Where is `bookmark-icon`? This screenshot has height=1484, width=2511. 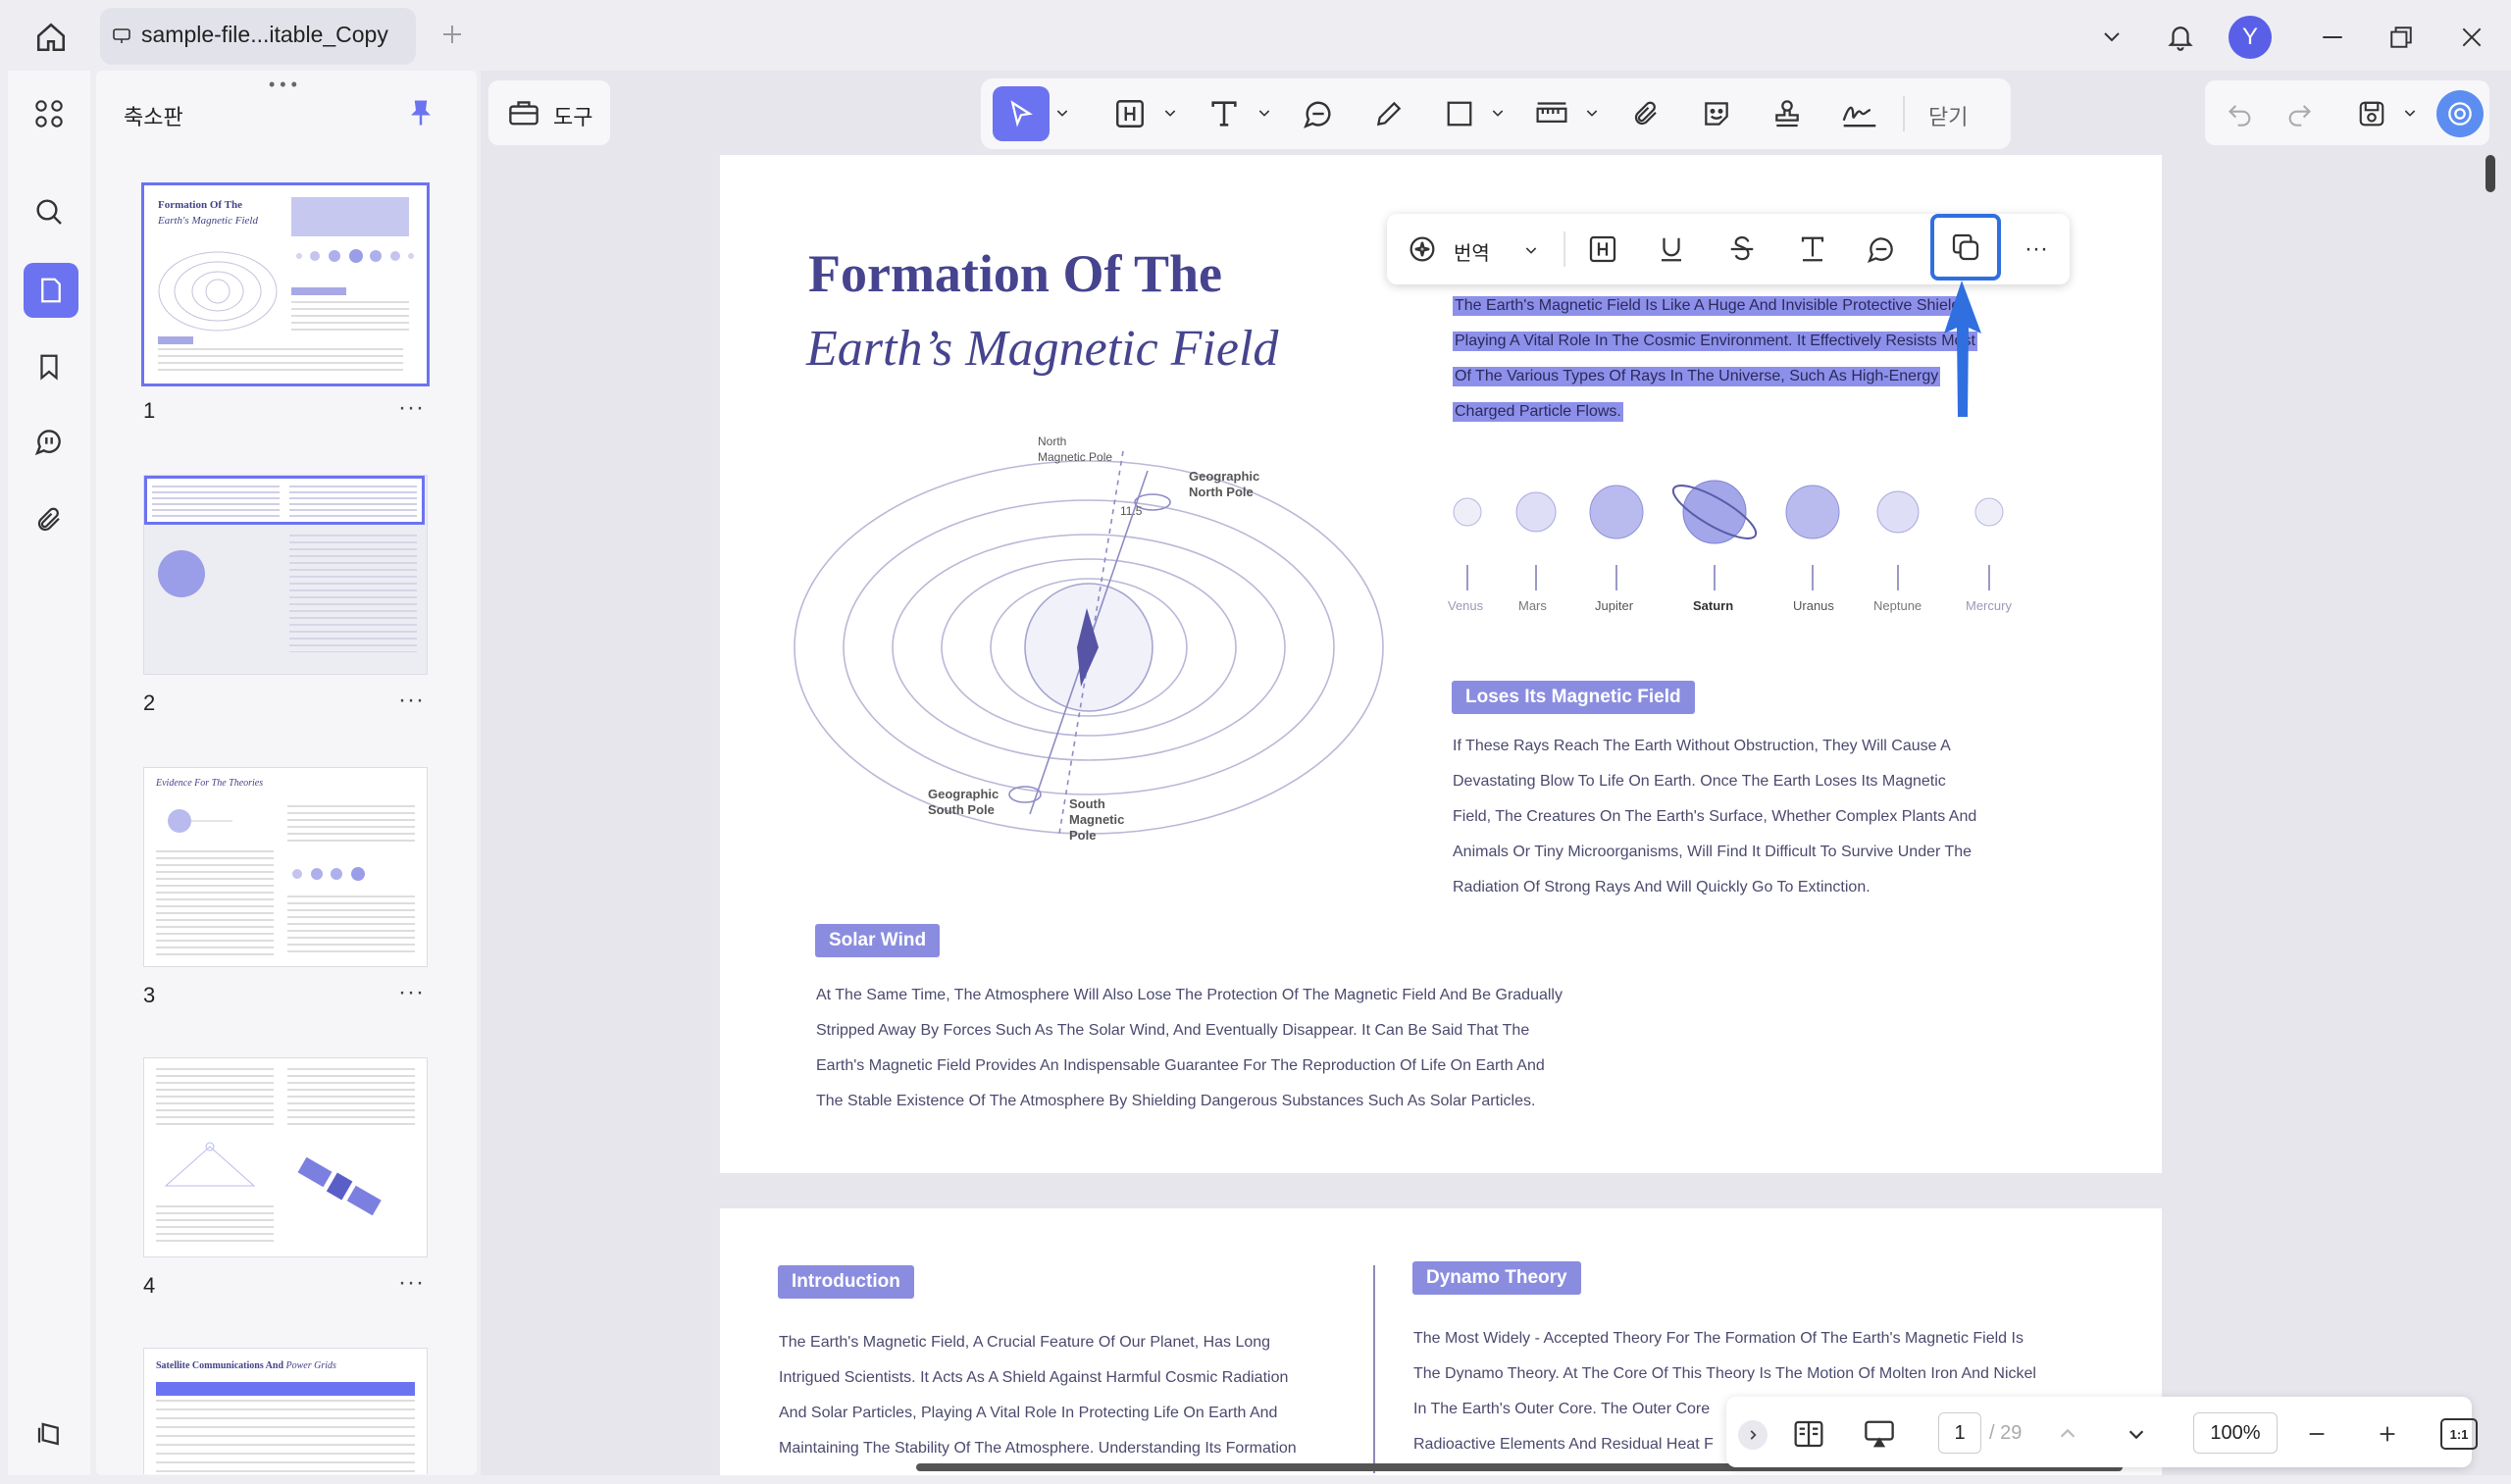 bookmark-icon is located at coordinates (49, 367).